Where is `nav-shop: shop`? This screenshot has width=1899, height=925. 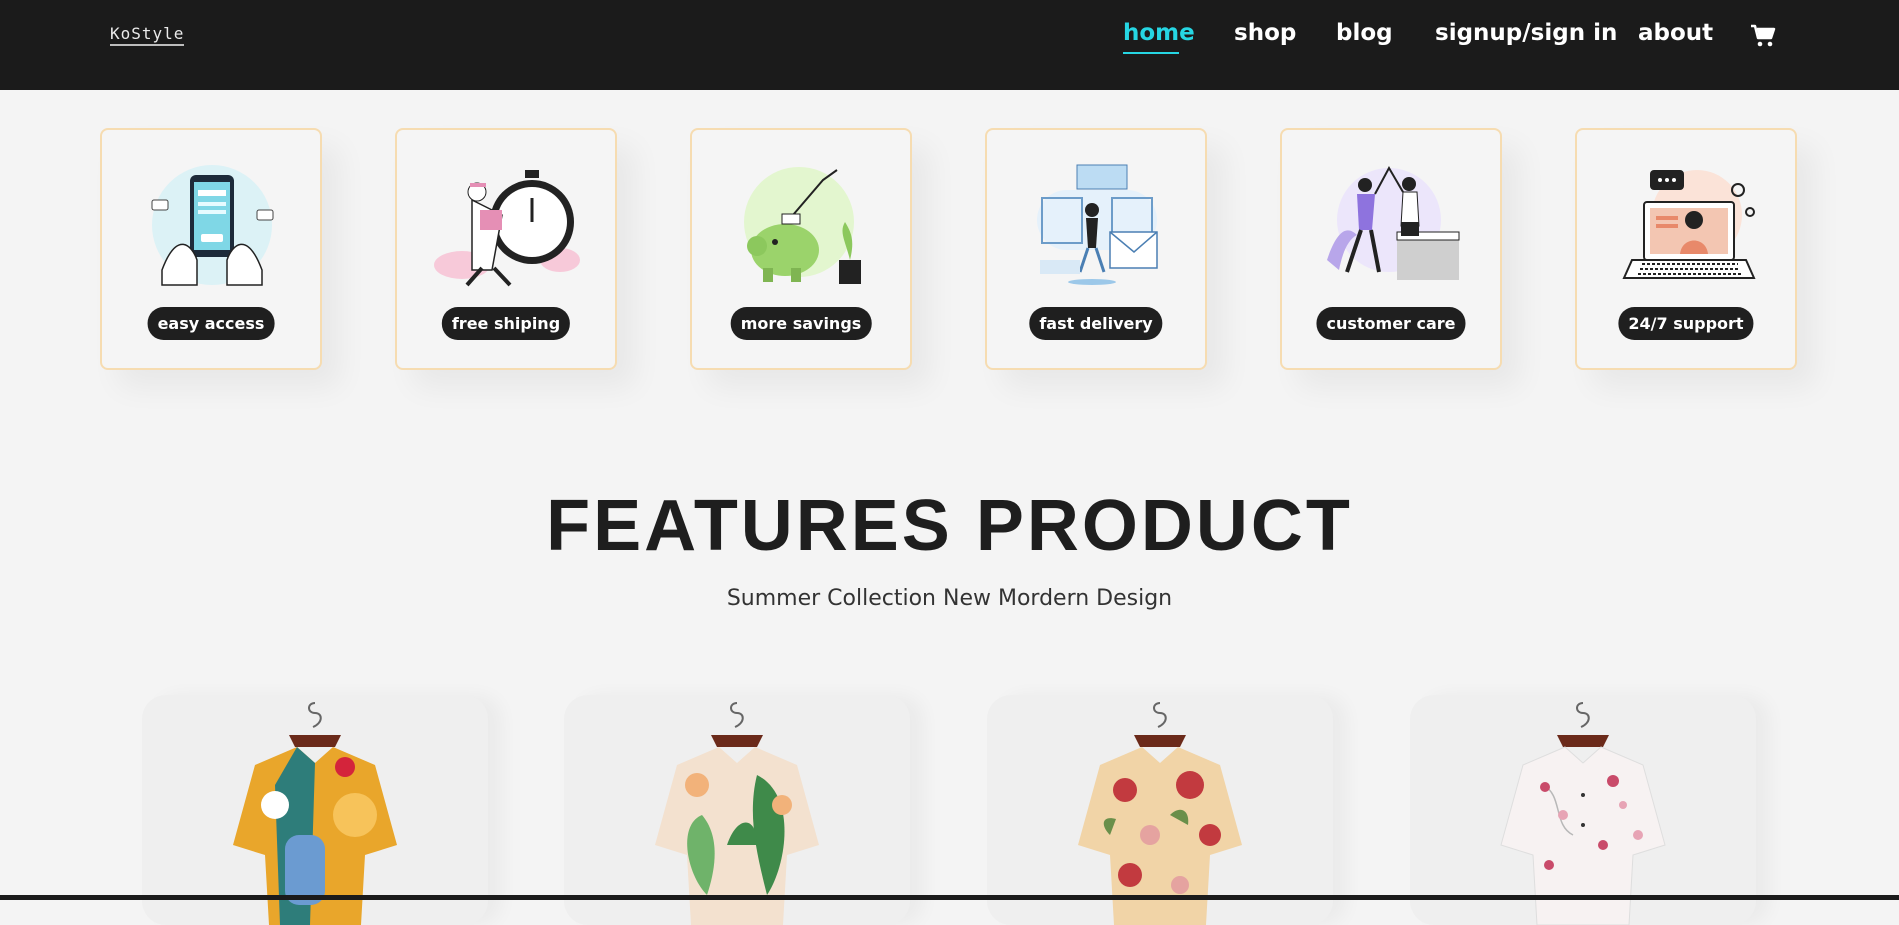 nav-shop: shop is located at coordinates (1265, 33).